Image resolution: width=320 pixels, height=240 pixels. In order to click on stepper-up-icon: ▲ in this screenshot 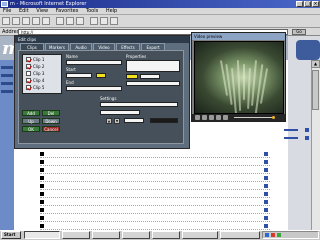, I will do `click(109, 121)`.